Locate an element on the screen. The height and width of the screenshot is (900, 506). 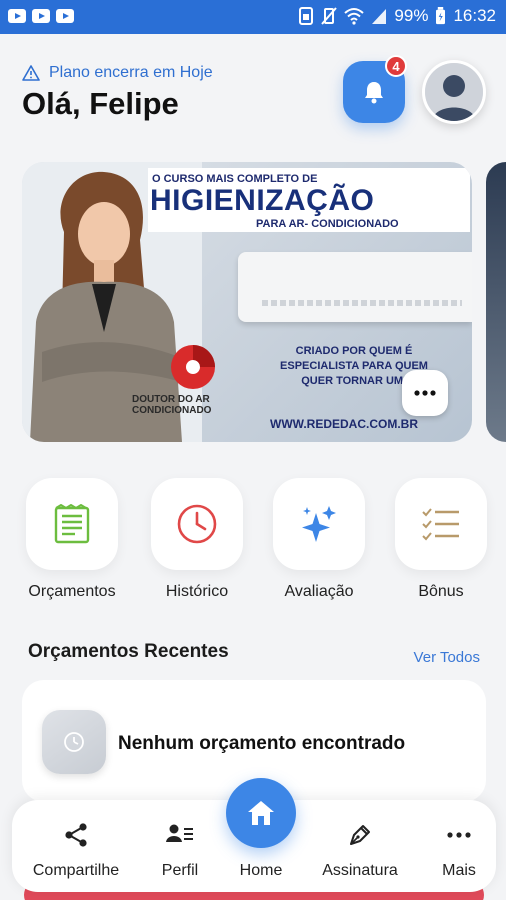
notifications-button: 4 is located at coordinates (375, 89).